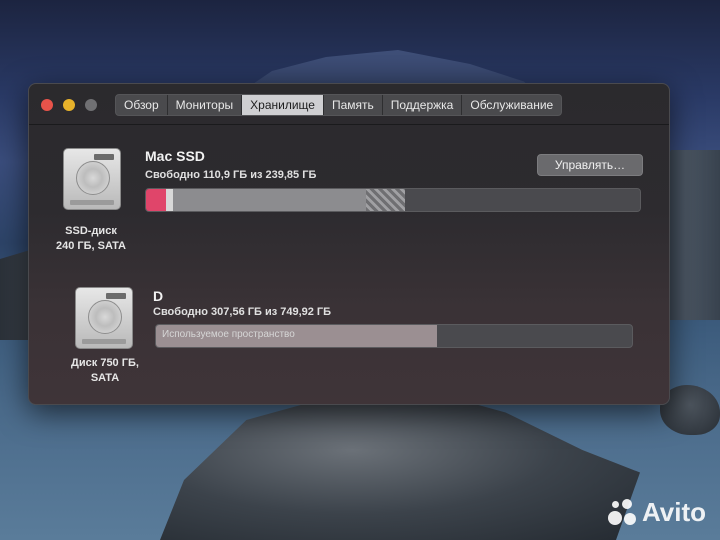 The height and width of the screenshot is (540, 720). I want to click on minimize-button, so click(69, 105).